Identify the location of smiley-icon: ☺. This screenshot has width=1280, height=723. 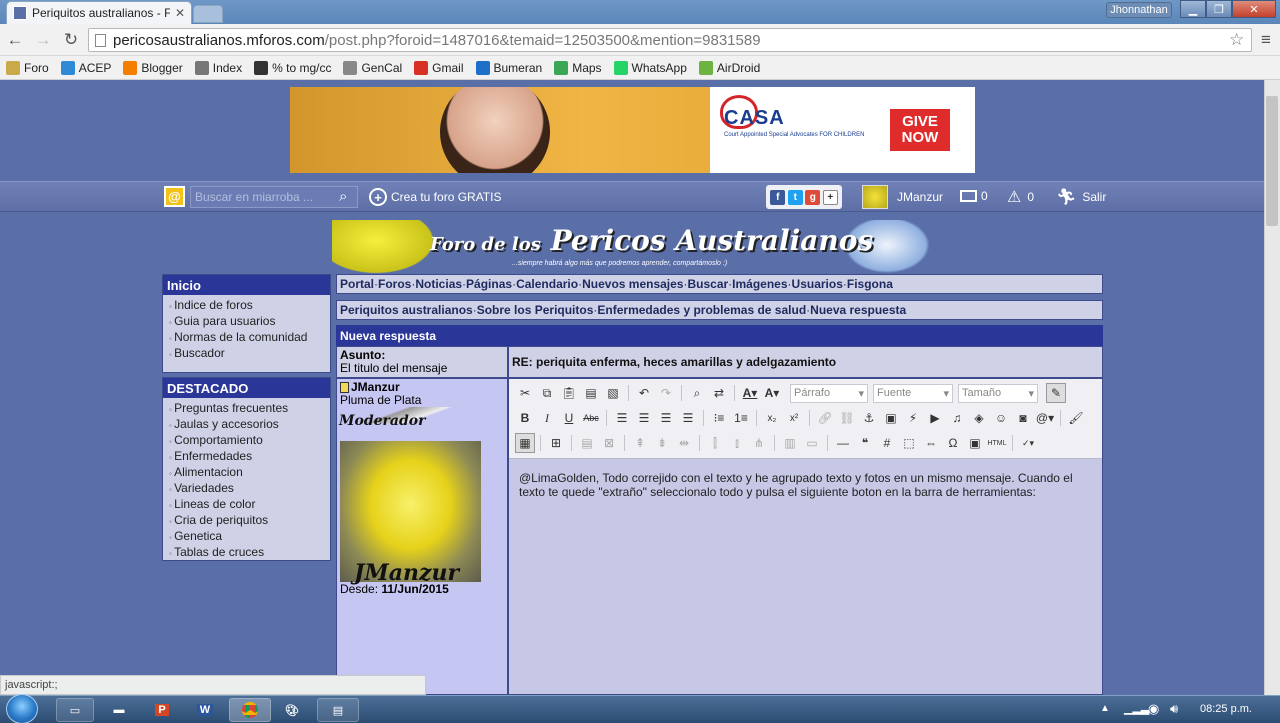
(1001, 418).